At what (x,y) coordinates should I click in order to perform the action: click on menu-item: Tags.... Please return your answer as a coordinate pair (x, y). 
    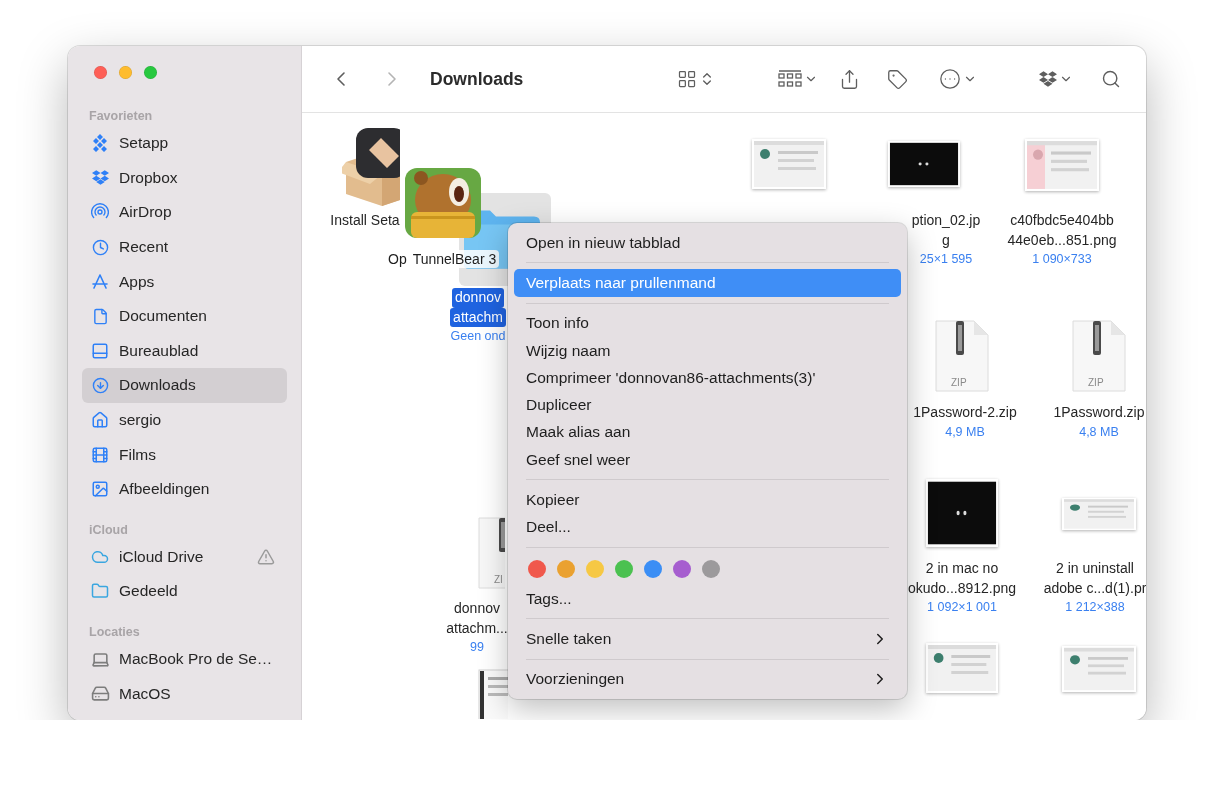
    Looking at the image, I should click on (707, 598).